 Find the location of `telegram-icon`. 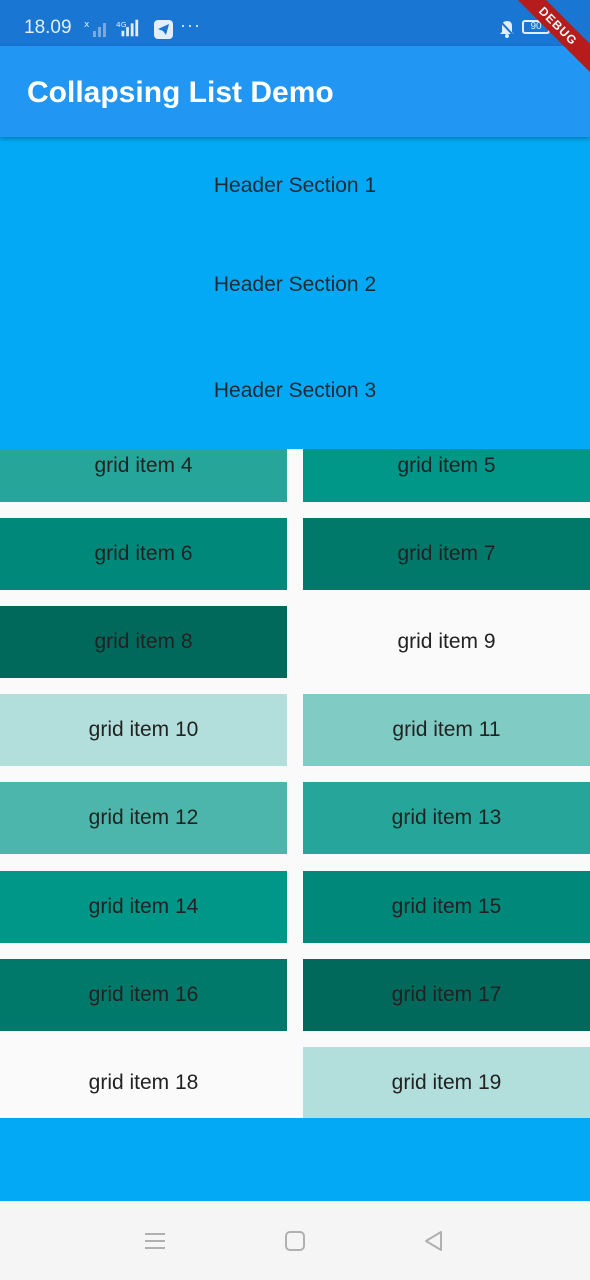

telegram-icon is located at coordinates (163, 29).